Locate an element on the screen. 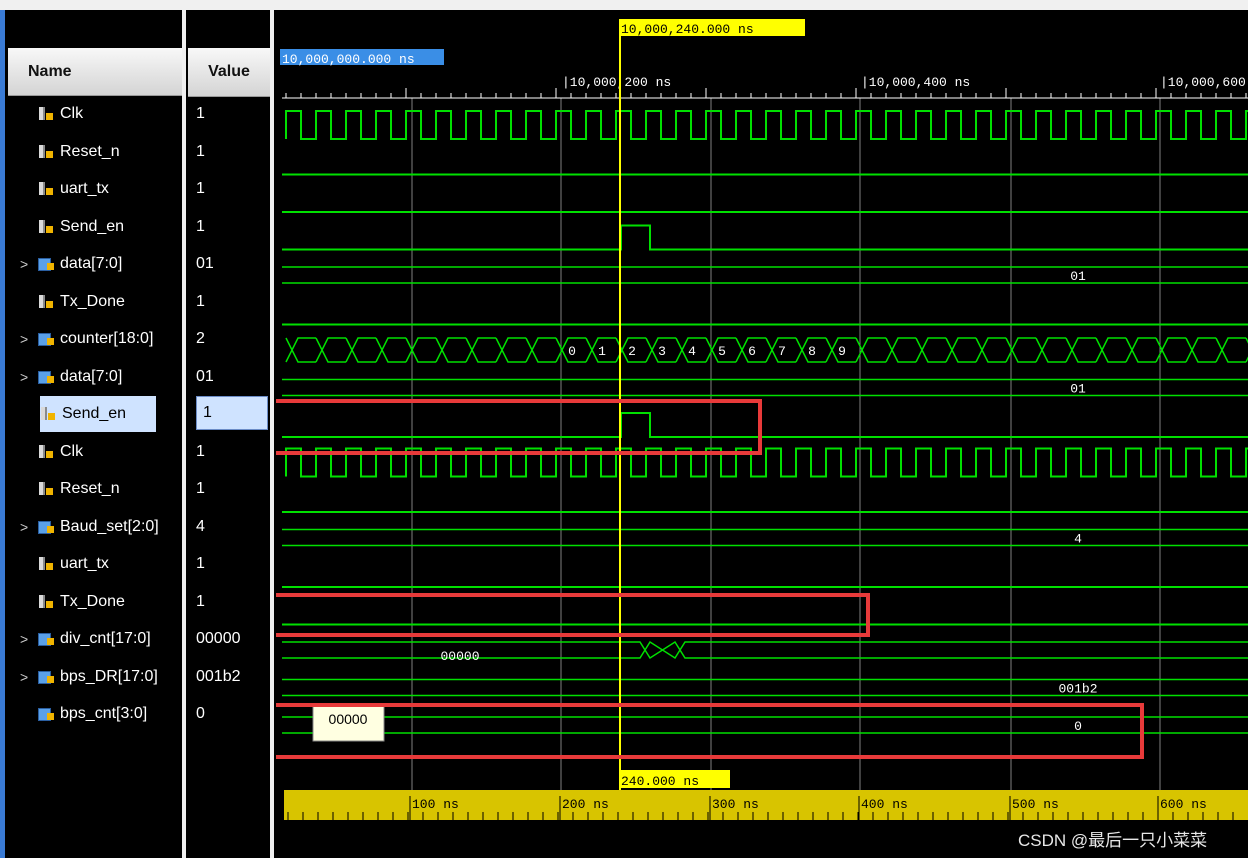 The height and width of the screenshot is (858, 1248). ruler-label: |10,000,400 ns is located at coordinates (915, 82).